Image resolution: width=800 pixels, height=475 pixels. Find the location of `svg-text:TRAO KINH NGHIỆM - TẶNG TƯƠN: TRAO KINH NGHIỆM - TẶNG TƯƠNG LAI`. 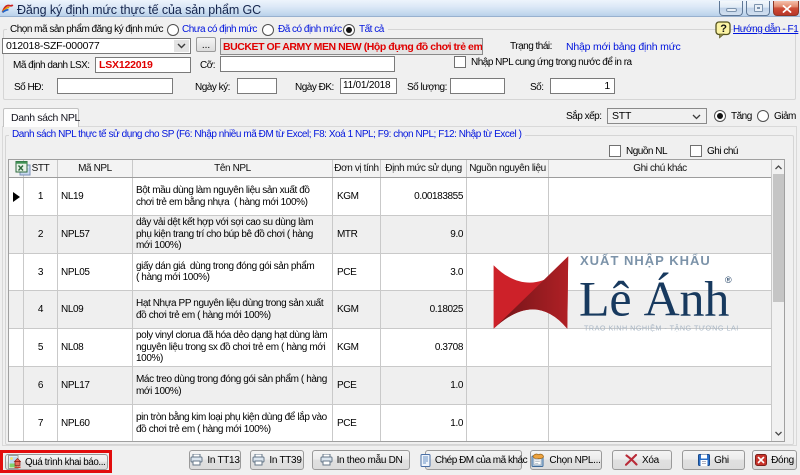

svg-text:TRAO KINH NGHIỆM - TẶNG TƯƠN: TRAO KINH NGHIỆM - TẶNG TƯƠNG LAI is located at coordinates (661, 328).